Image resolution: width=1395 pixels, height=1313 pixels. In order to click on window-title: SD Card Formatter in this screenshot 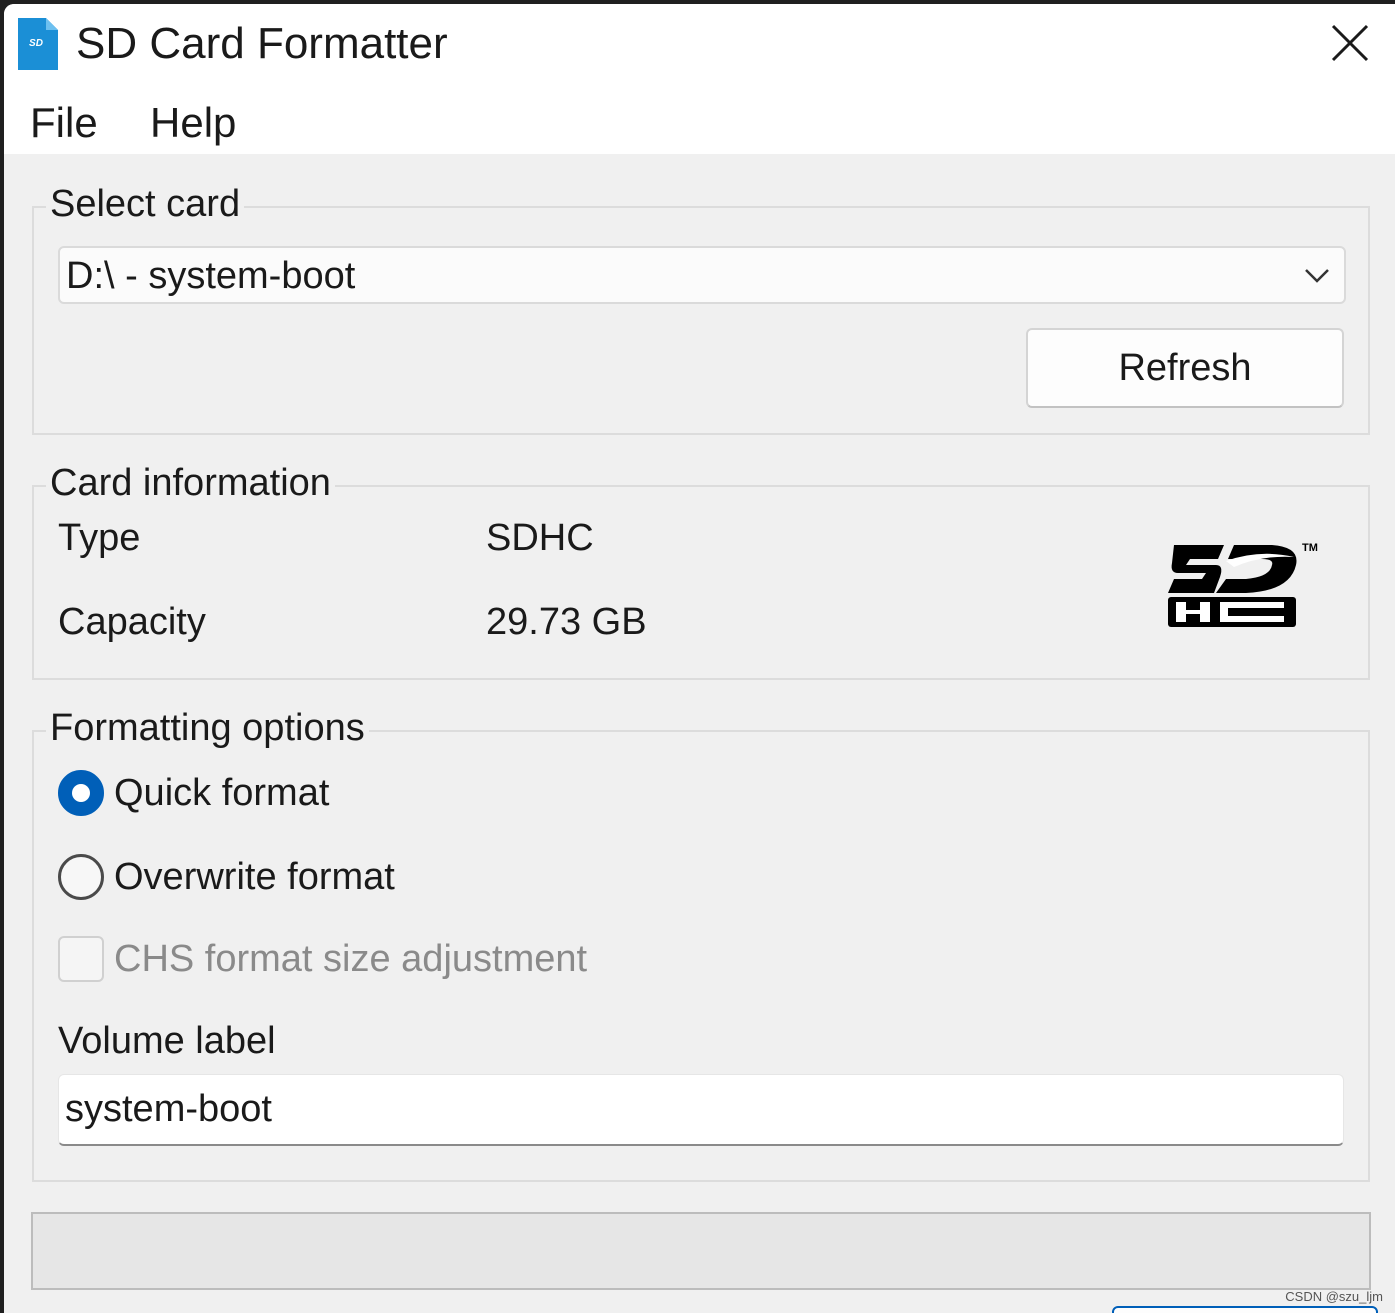, I will do `click(262, 43)`.